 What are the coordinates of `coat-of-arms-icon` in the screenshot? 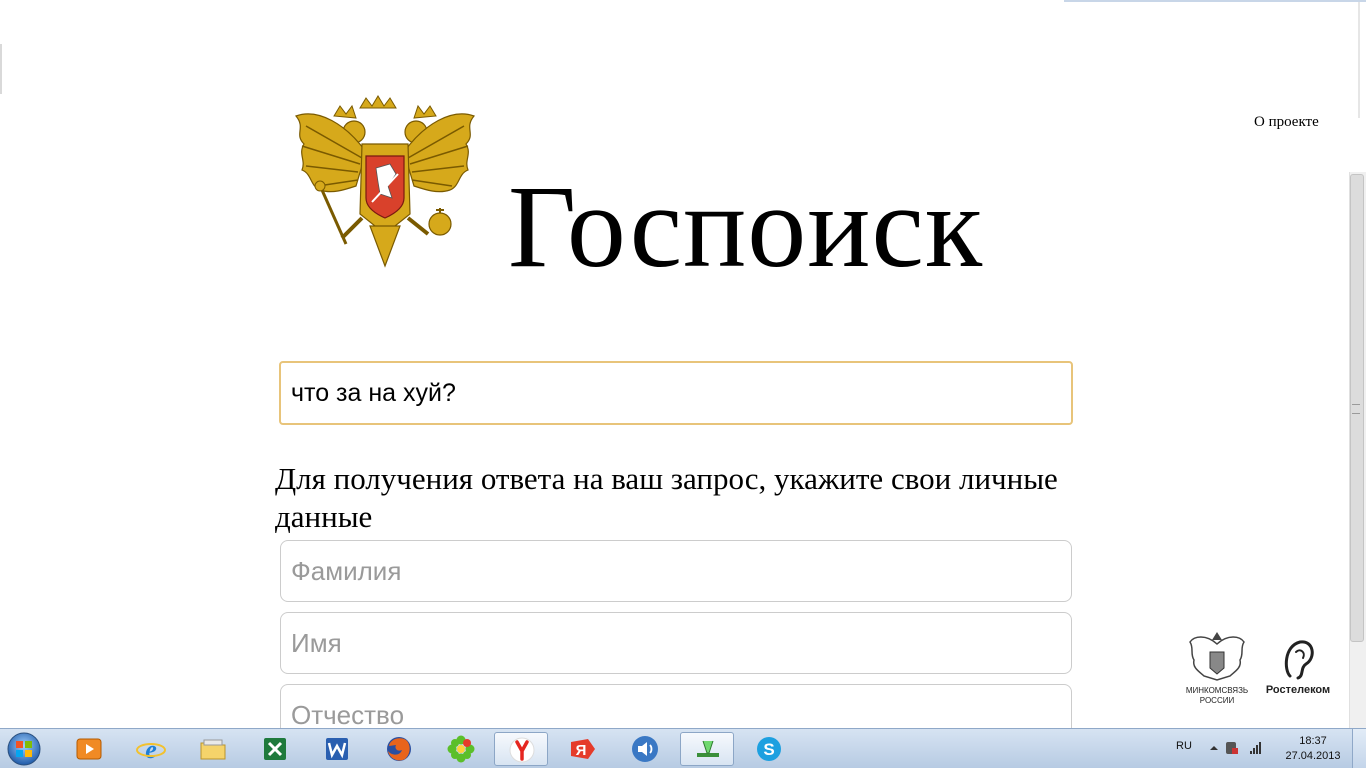 It's located at (385, 181).